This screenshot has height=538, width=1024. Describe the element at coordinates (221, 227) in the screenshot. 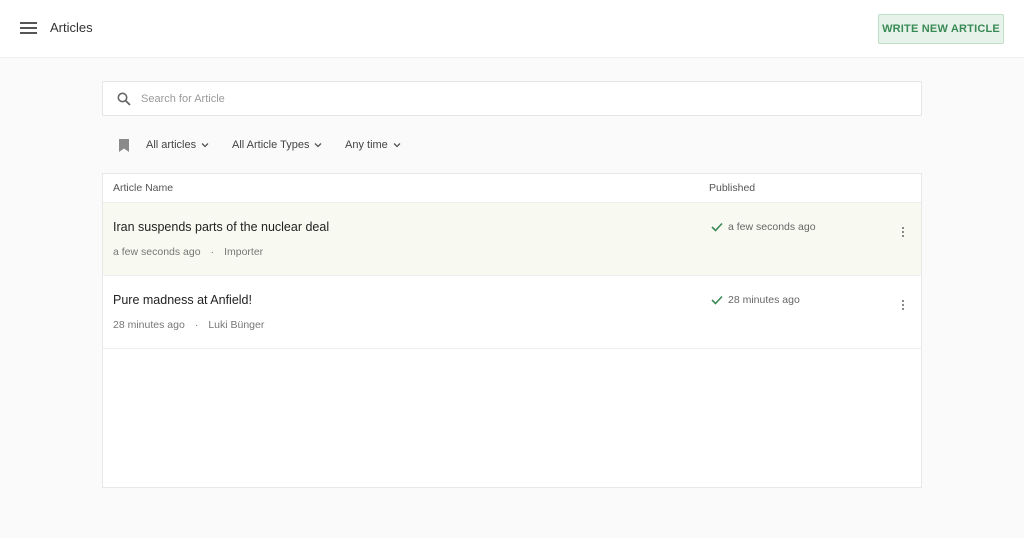

I see `article-title: Iran suspends parts of the nuclear deal` at that location.